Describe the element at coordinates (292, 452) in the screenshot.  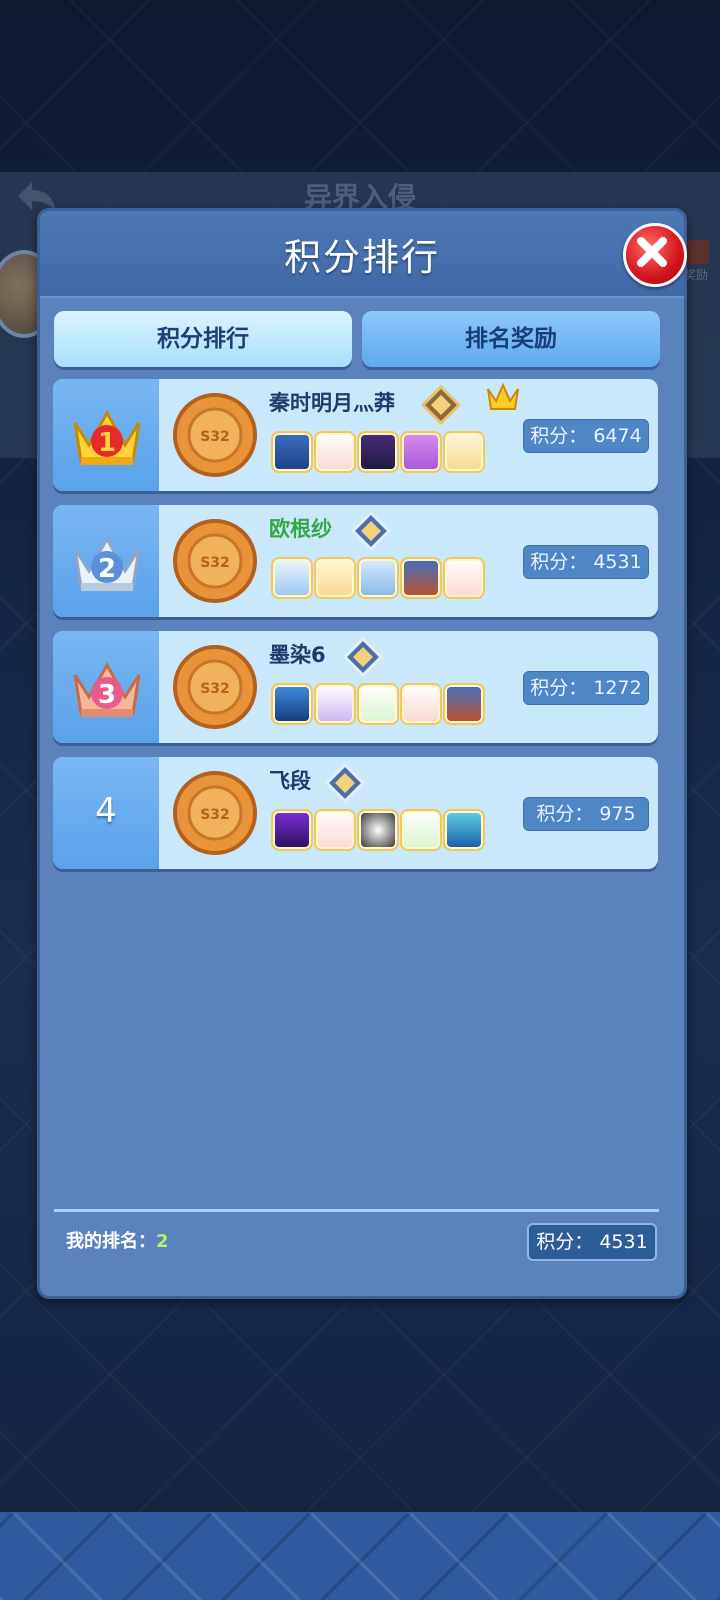
I see `robot-skill-icon` at that location.